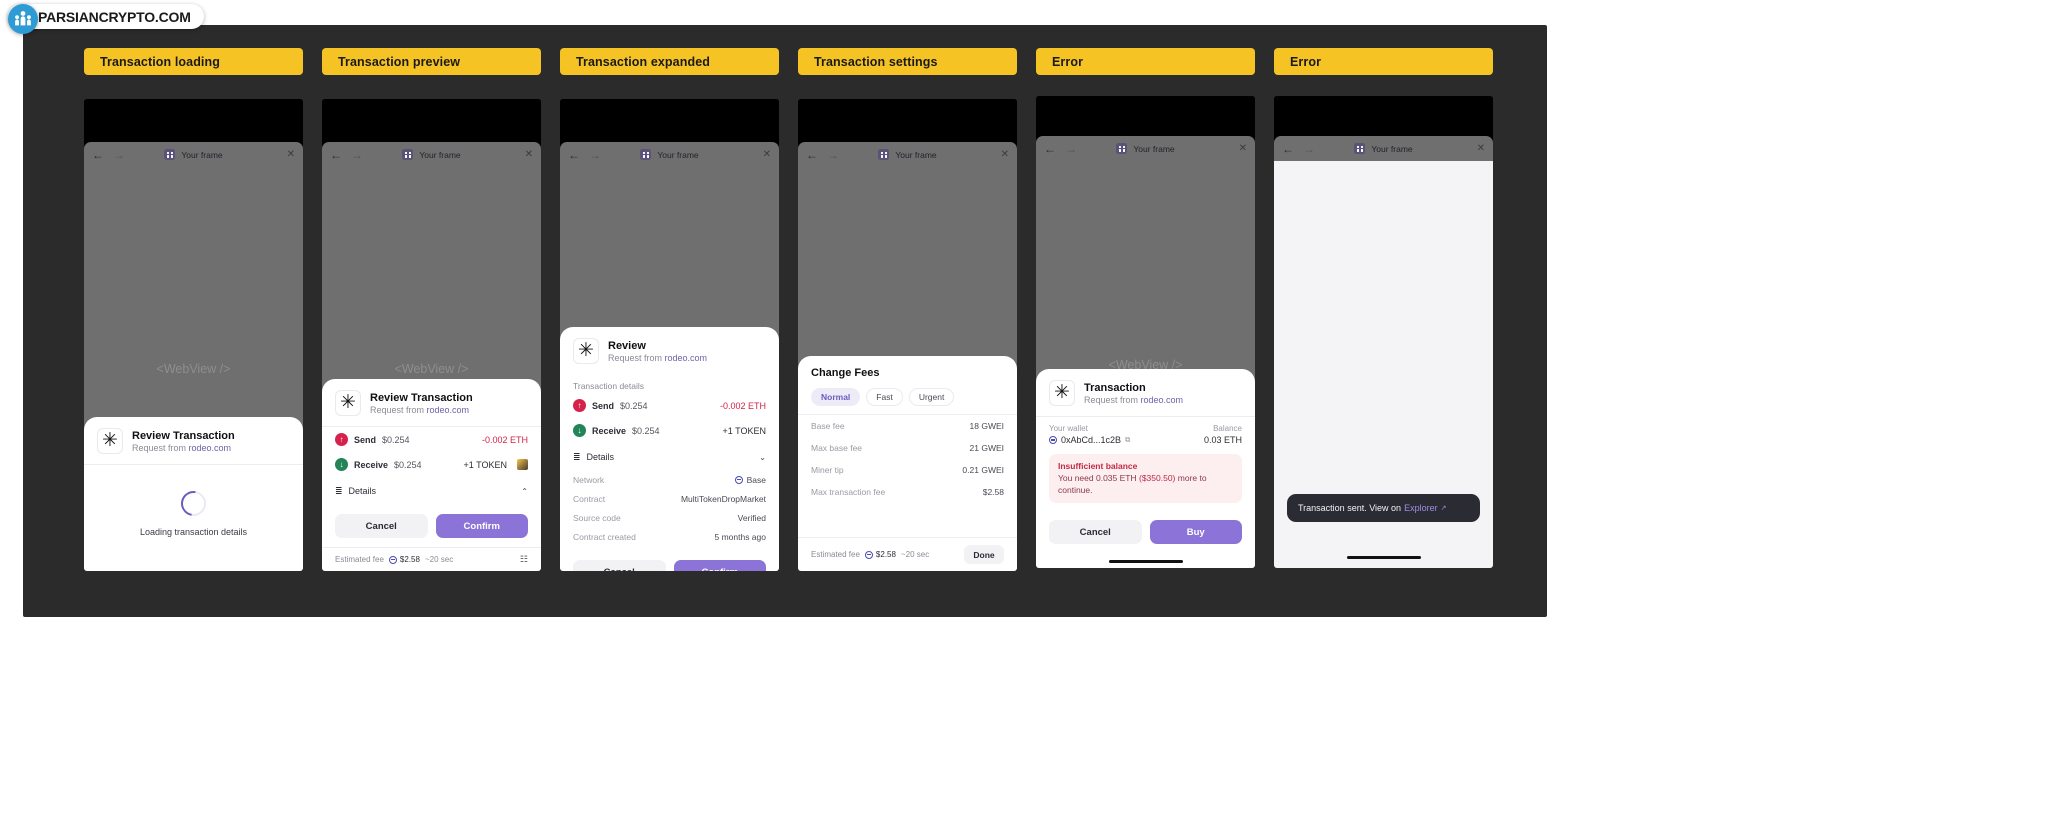  Describe the element at coordinates (579, 430) in the screenshot. I see `receive-arrow-icon: ↓` at that location.